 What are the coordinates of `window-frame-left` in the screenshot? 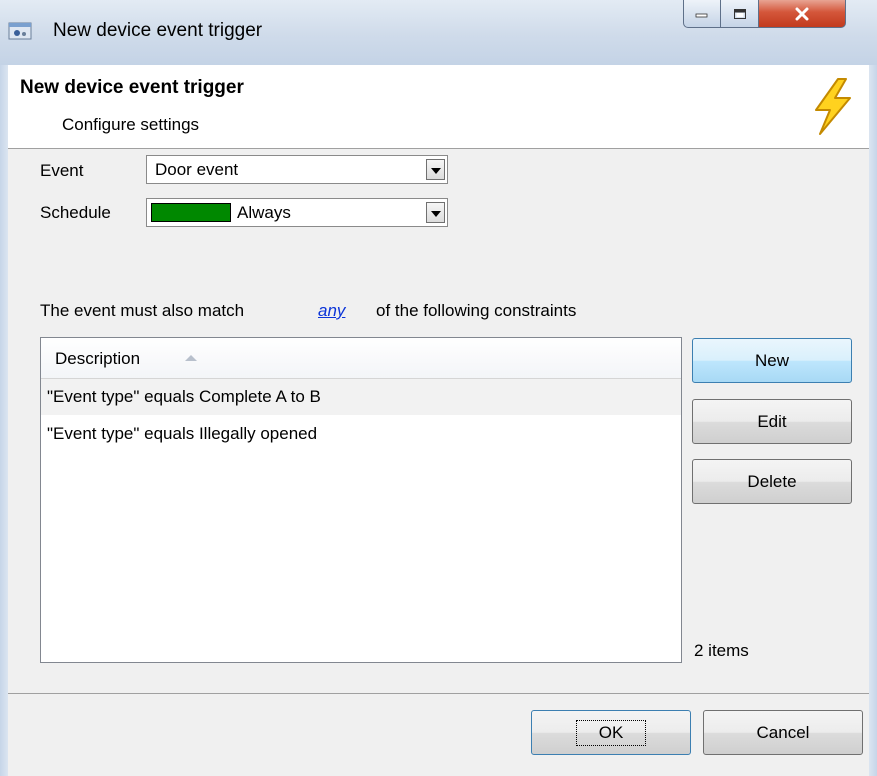 It's located at (4, 420).